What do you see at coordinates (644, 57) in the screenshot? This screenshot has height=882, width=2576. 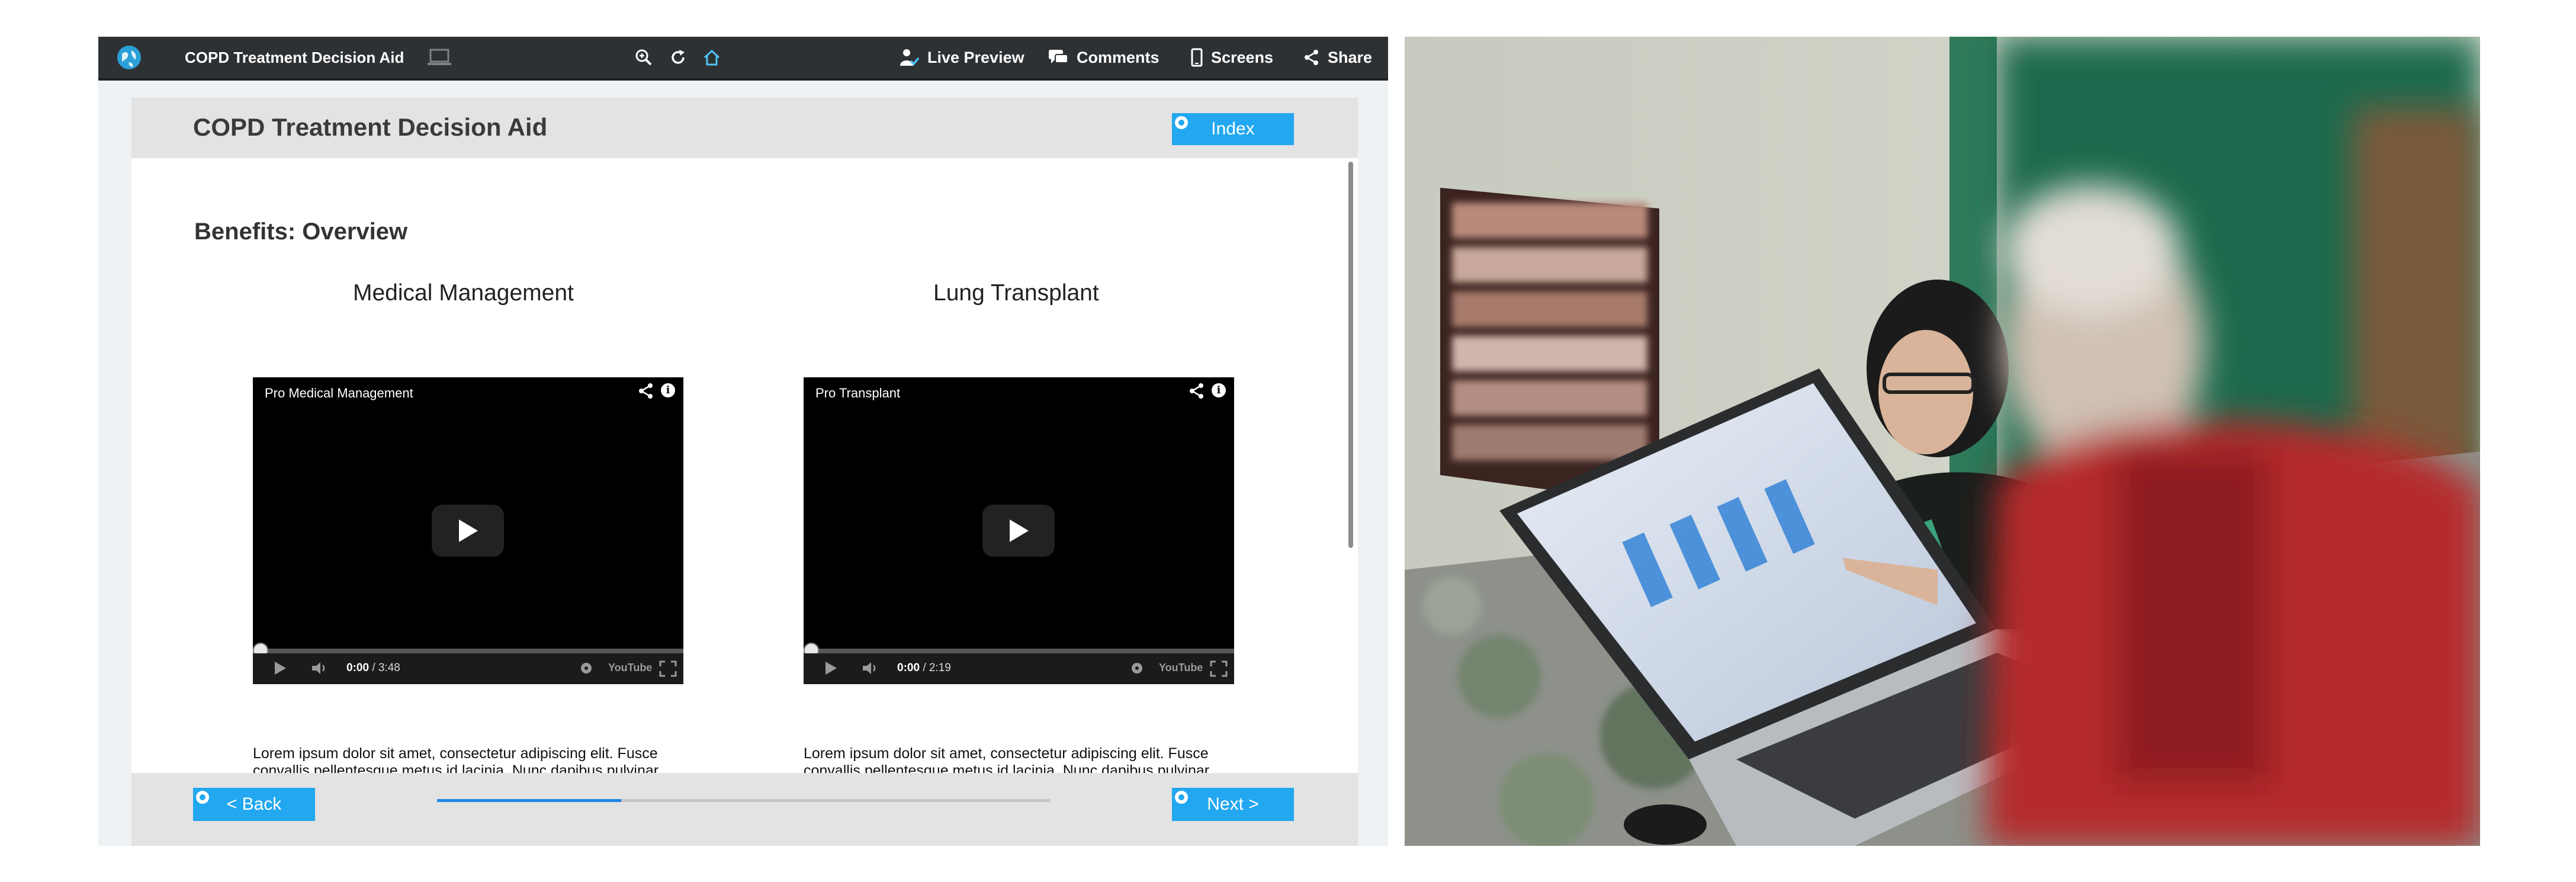 I see `zoom-in-icon` at bounding box center [644, 57].